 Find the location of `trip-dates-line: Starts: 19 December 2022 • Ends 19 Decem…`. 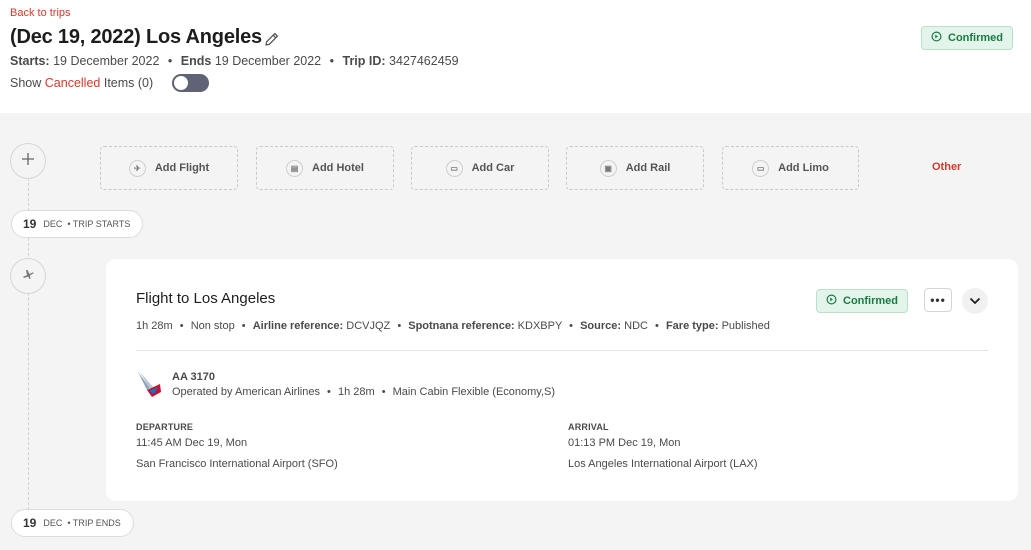

trip-dates-line: Starts: 19 December 2022 • Ends 19 Decem… is located at coordinates (234, 61).